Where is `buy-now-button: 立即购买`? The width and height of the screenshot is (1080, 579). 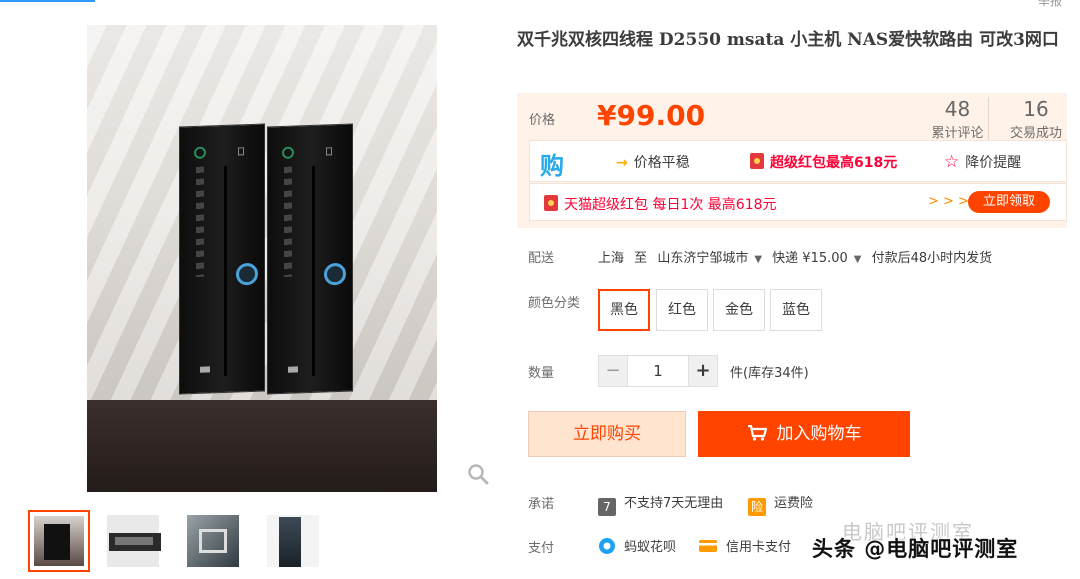 buy-now-button: 立即购买 is located at coordinates (607, 434).